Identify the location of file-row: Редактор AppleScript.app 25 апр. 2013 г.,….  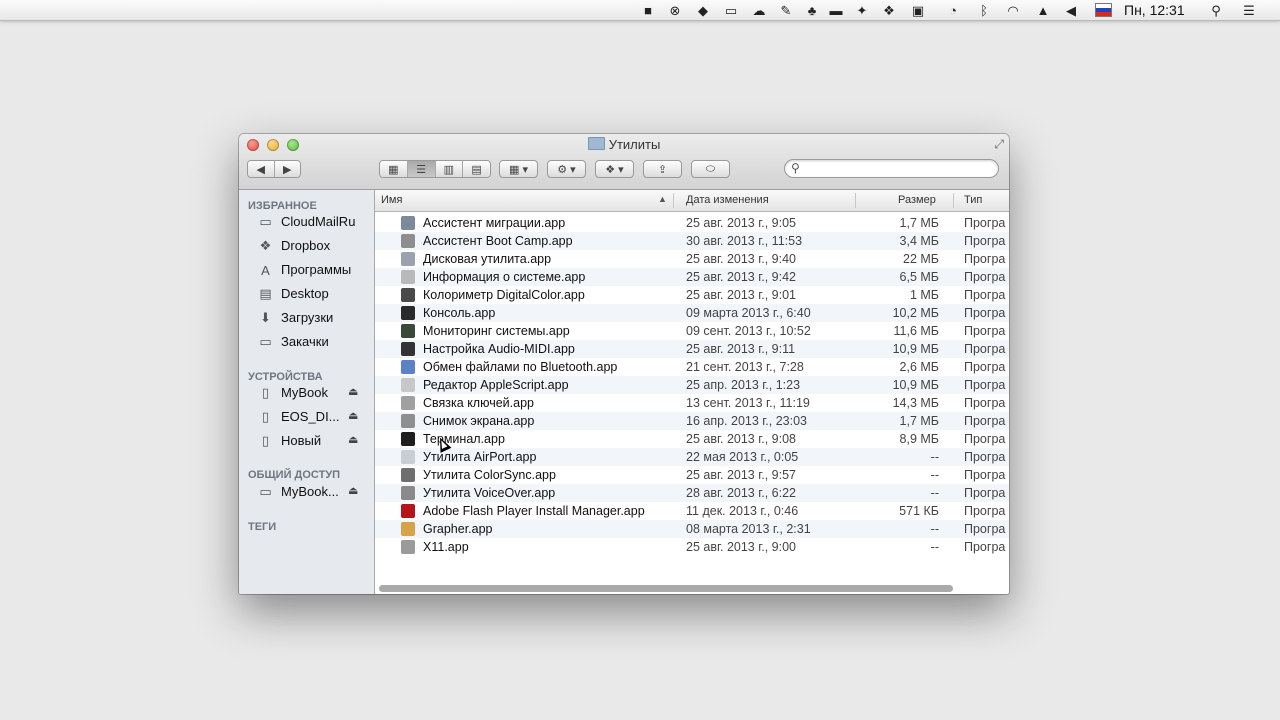
(692, 385).